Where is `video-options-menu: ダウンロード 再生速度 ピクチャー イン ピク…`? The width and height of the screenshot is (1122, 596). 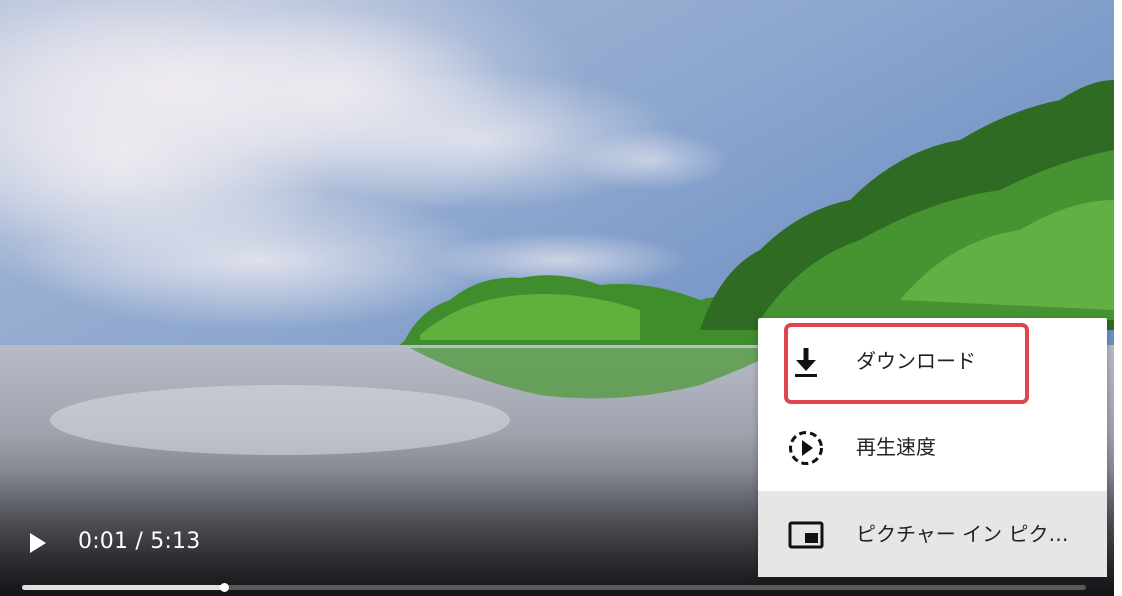 video-options-menu: ダウンロード 再生速度 ピクチャー イン ピク… is located at coordinates (932, 447).